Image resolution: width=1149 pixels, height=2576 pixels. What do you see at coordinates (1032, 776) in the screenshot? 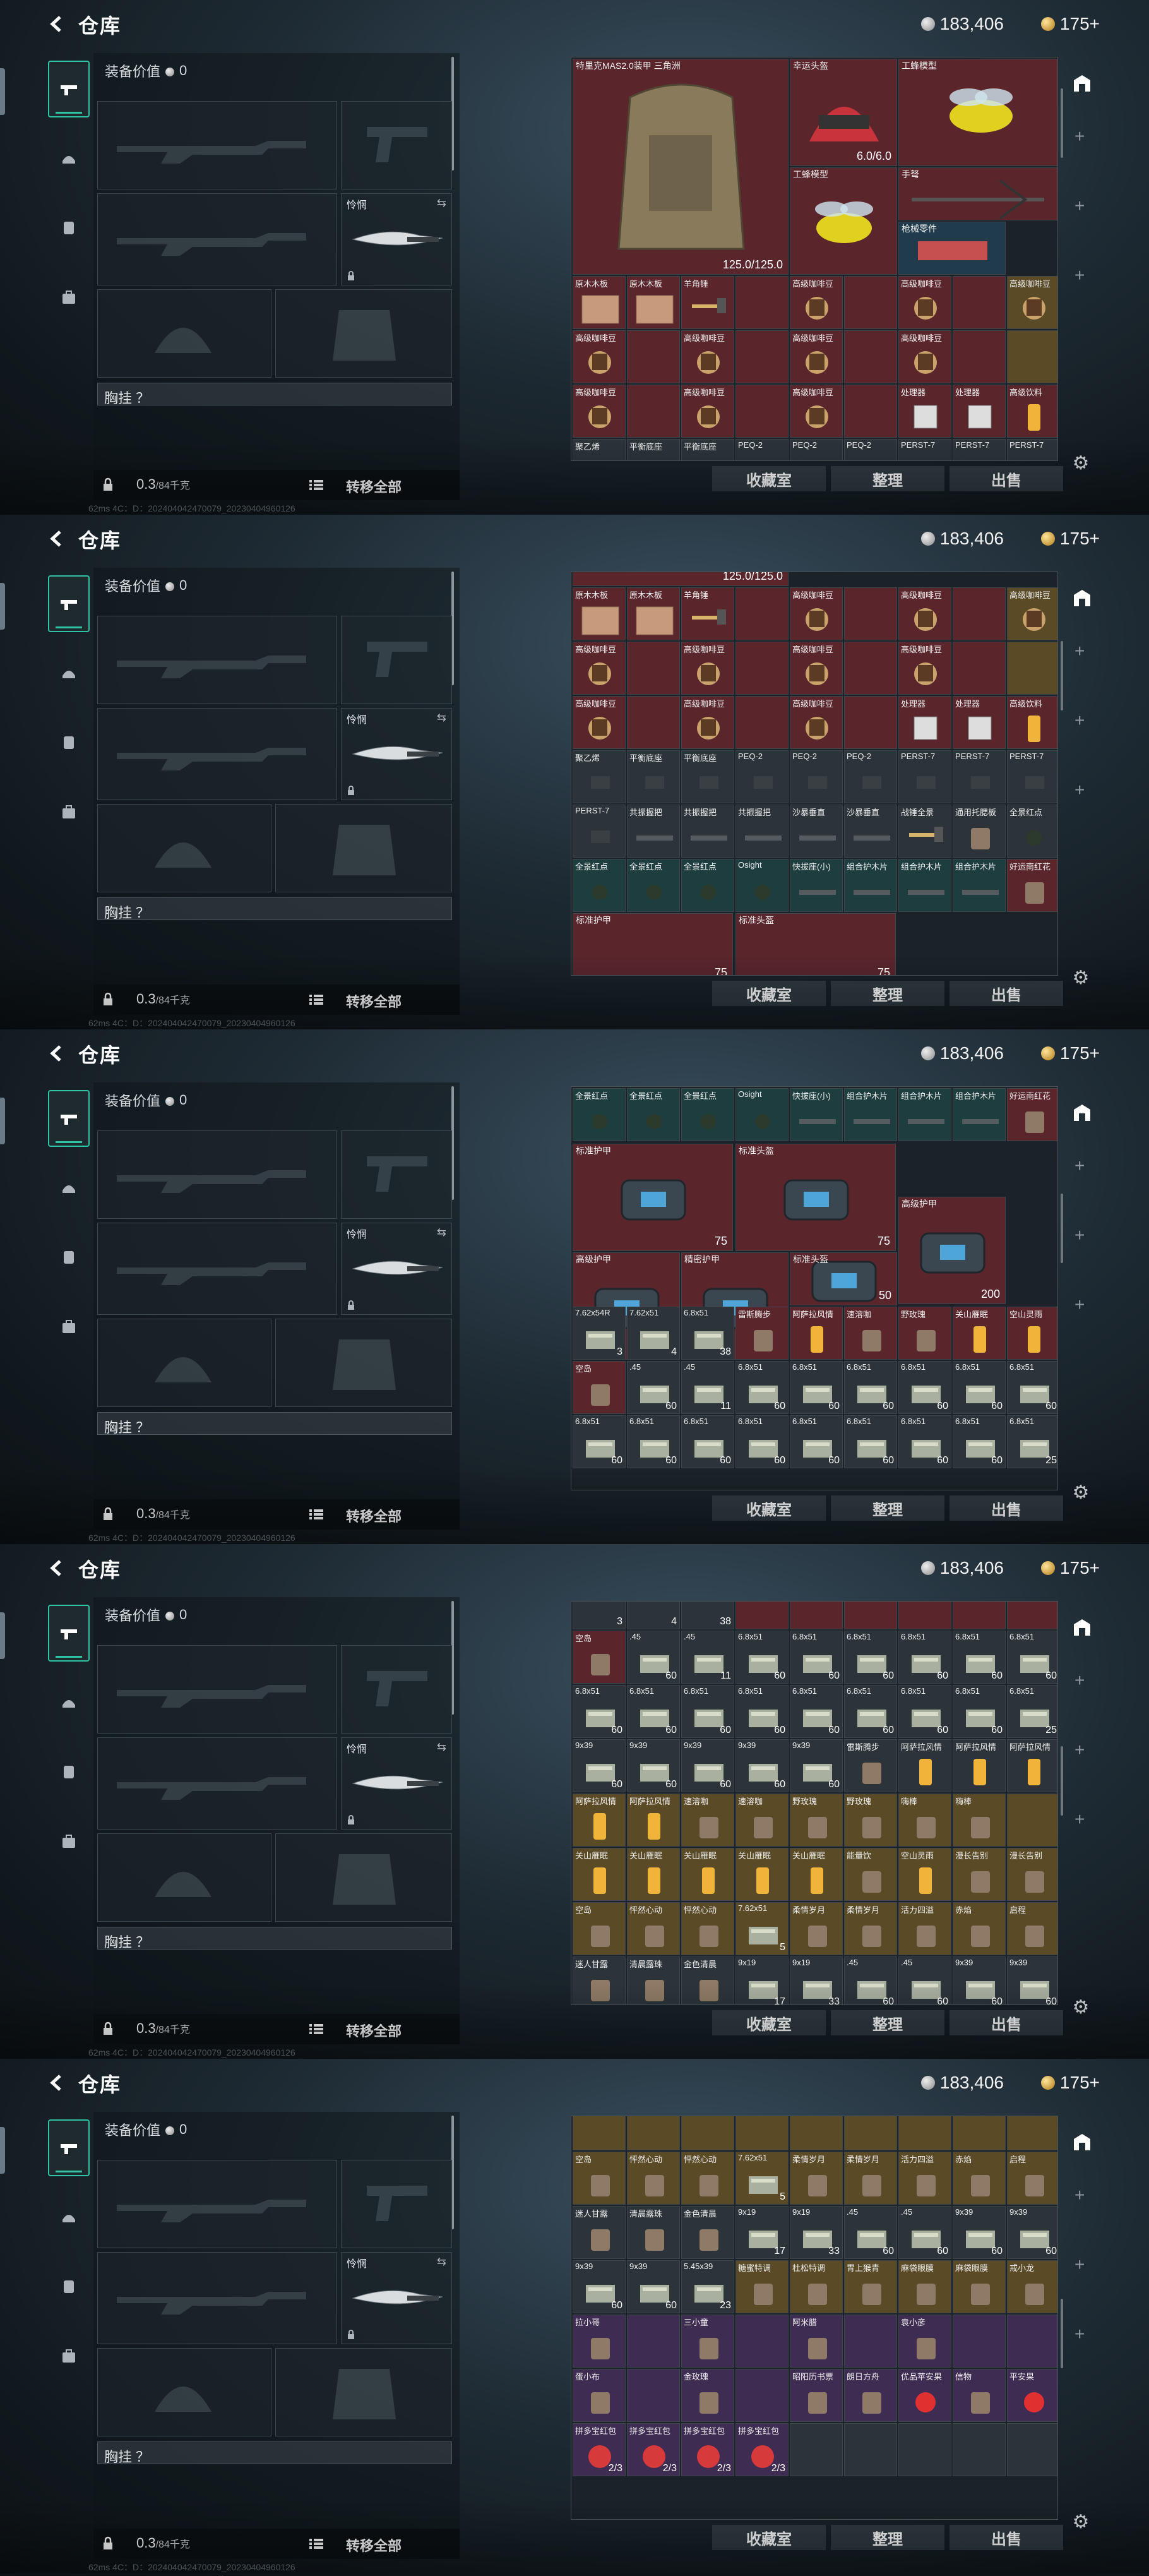
I see `stash-item: PERST-7` at bounding box center [1032, 776].